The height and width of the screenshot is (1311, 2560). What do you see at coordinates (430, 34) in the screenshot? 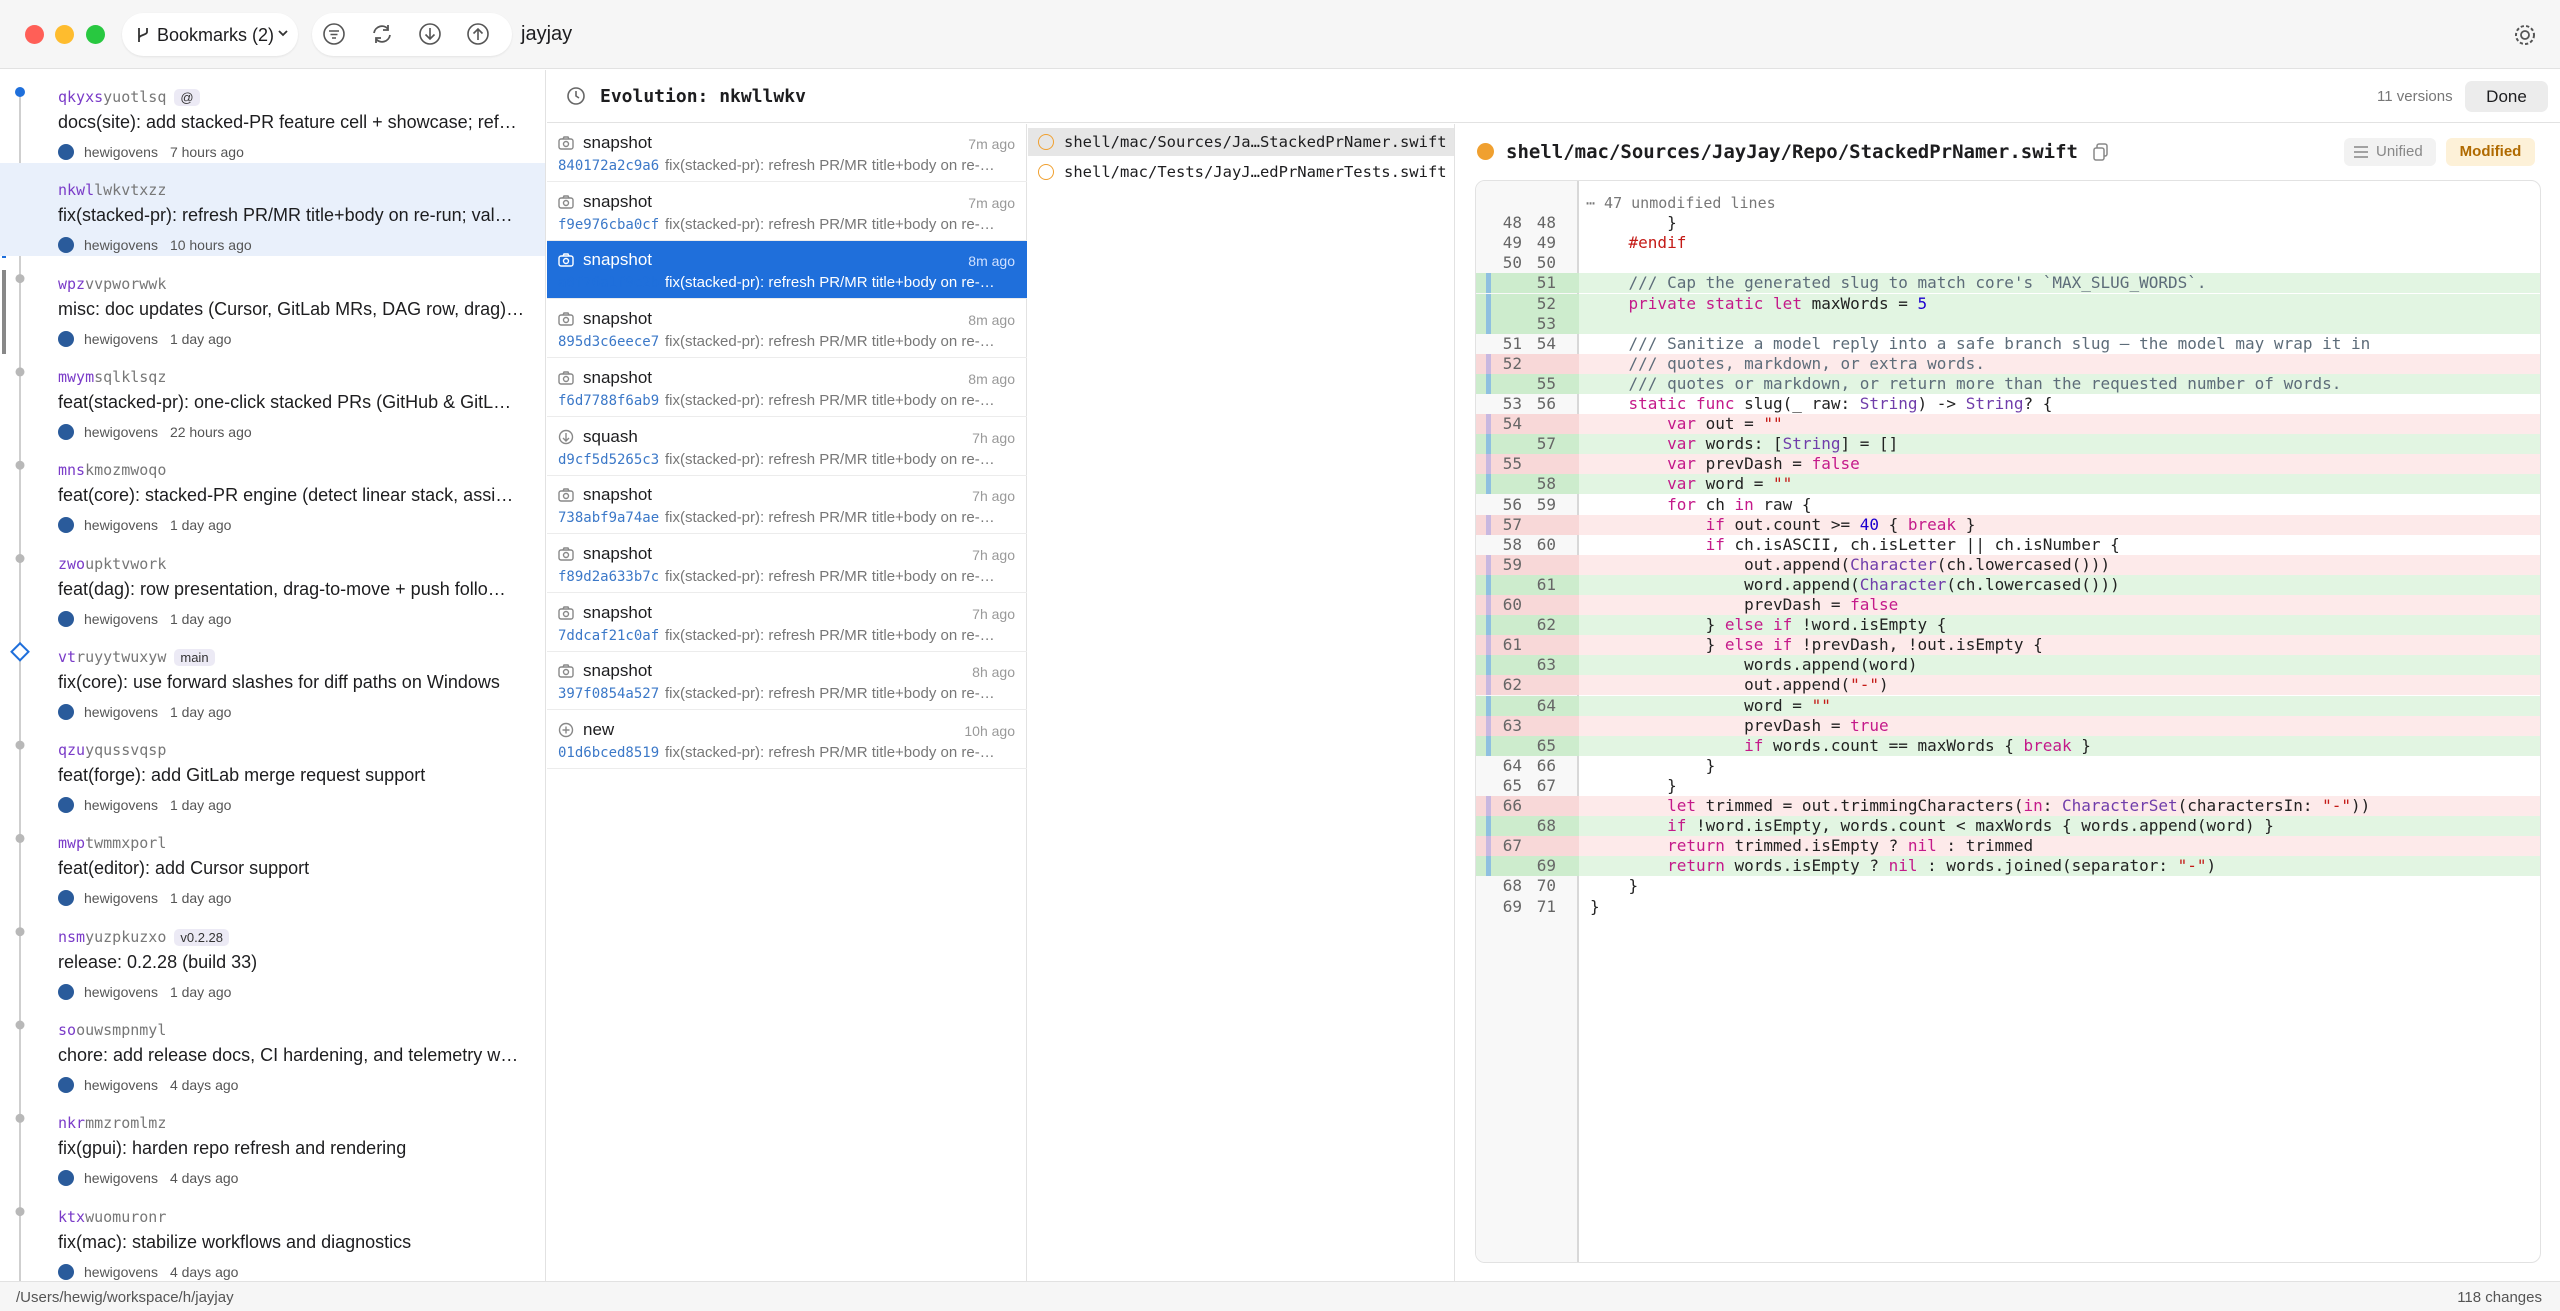
I see `fetch-icon` at bounding box center [430, 34].